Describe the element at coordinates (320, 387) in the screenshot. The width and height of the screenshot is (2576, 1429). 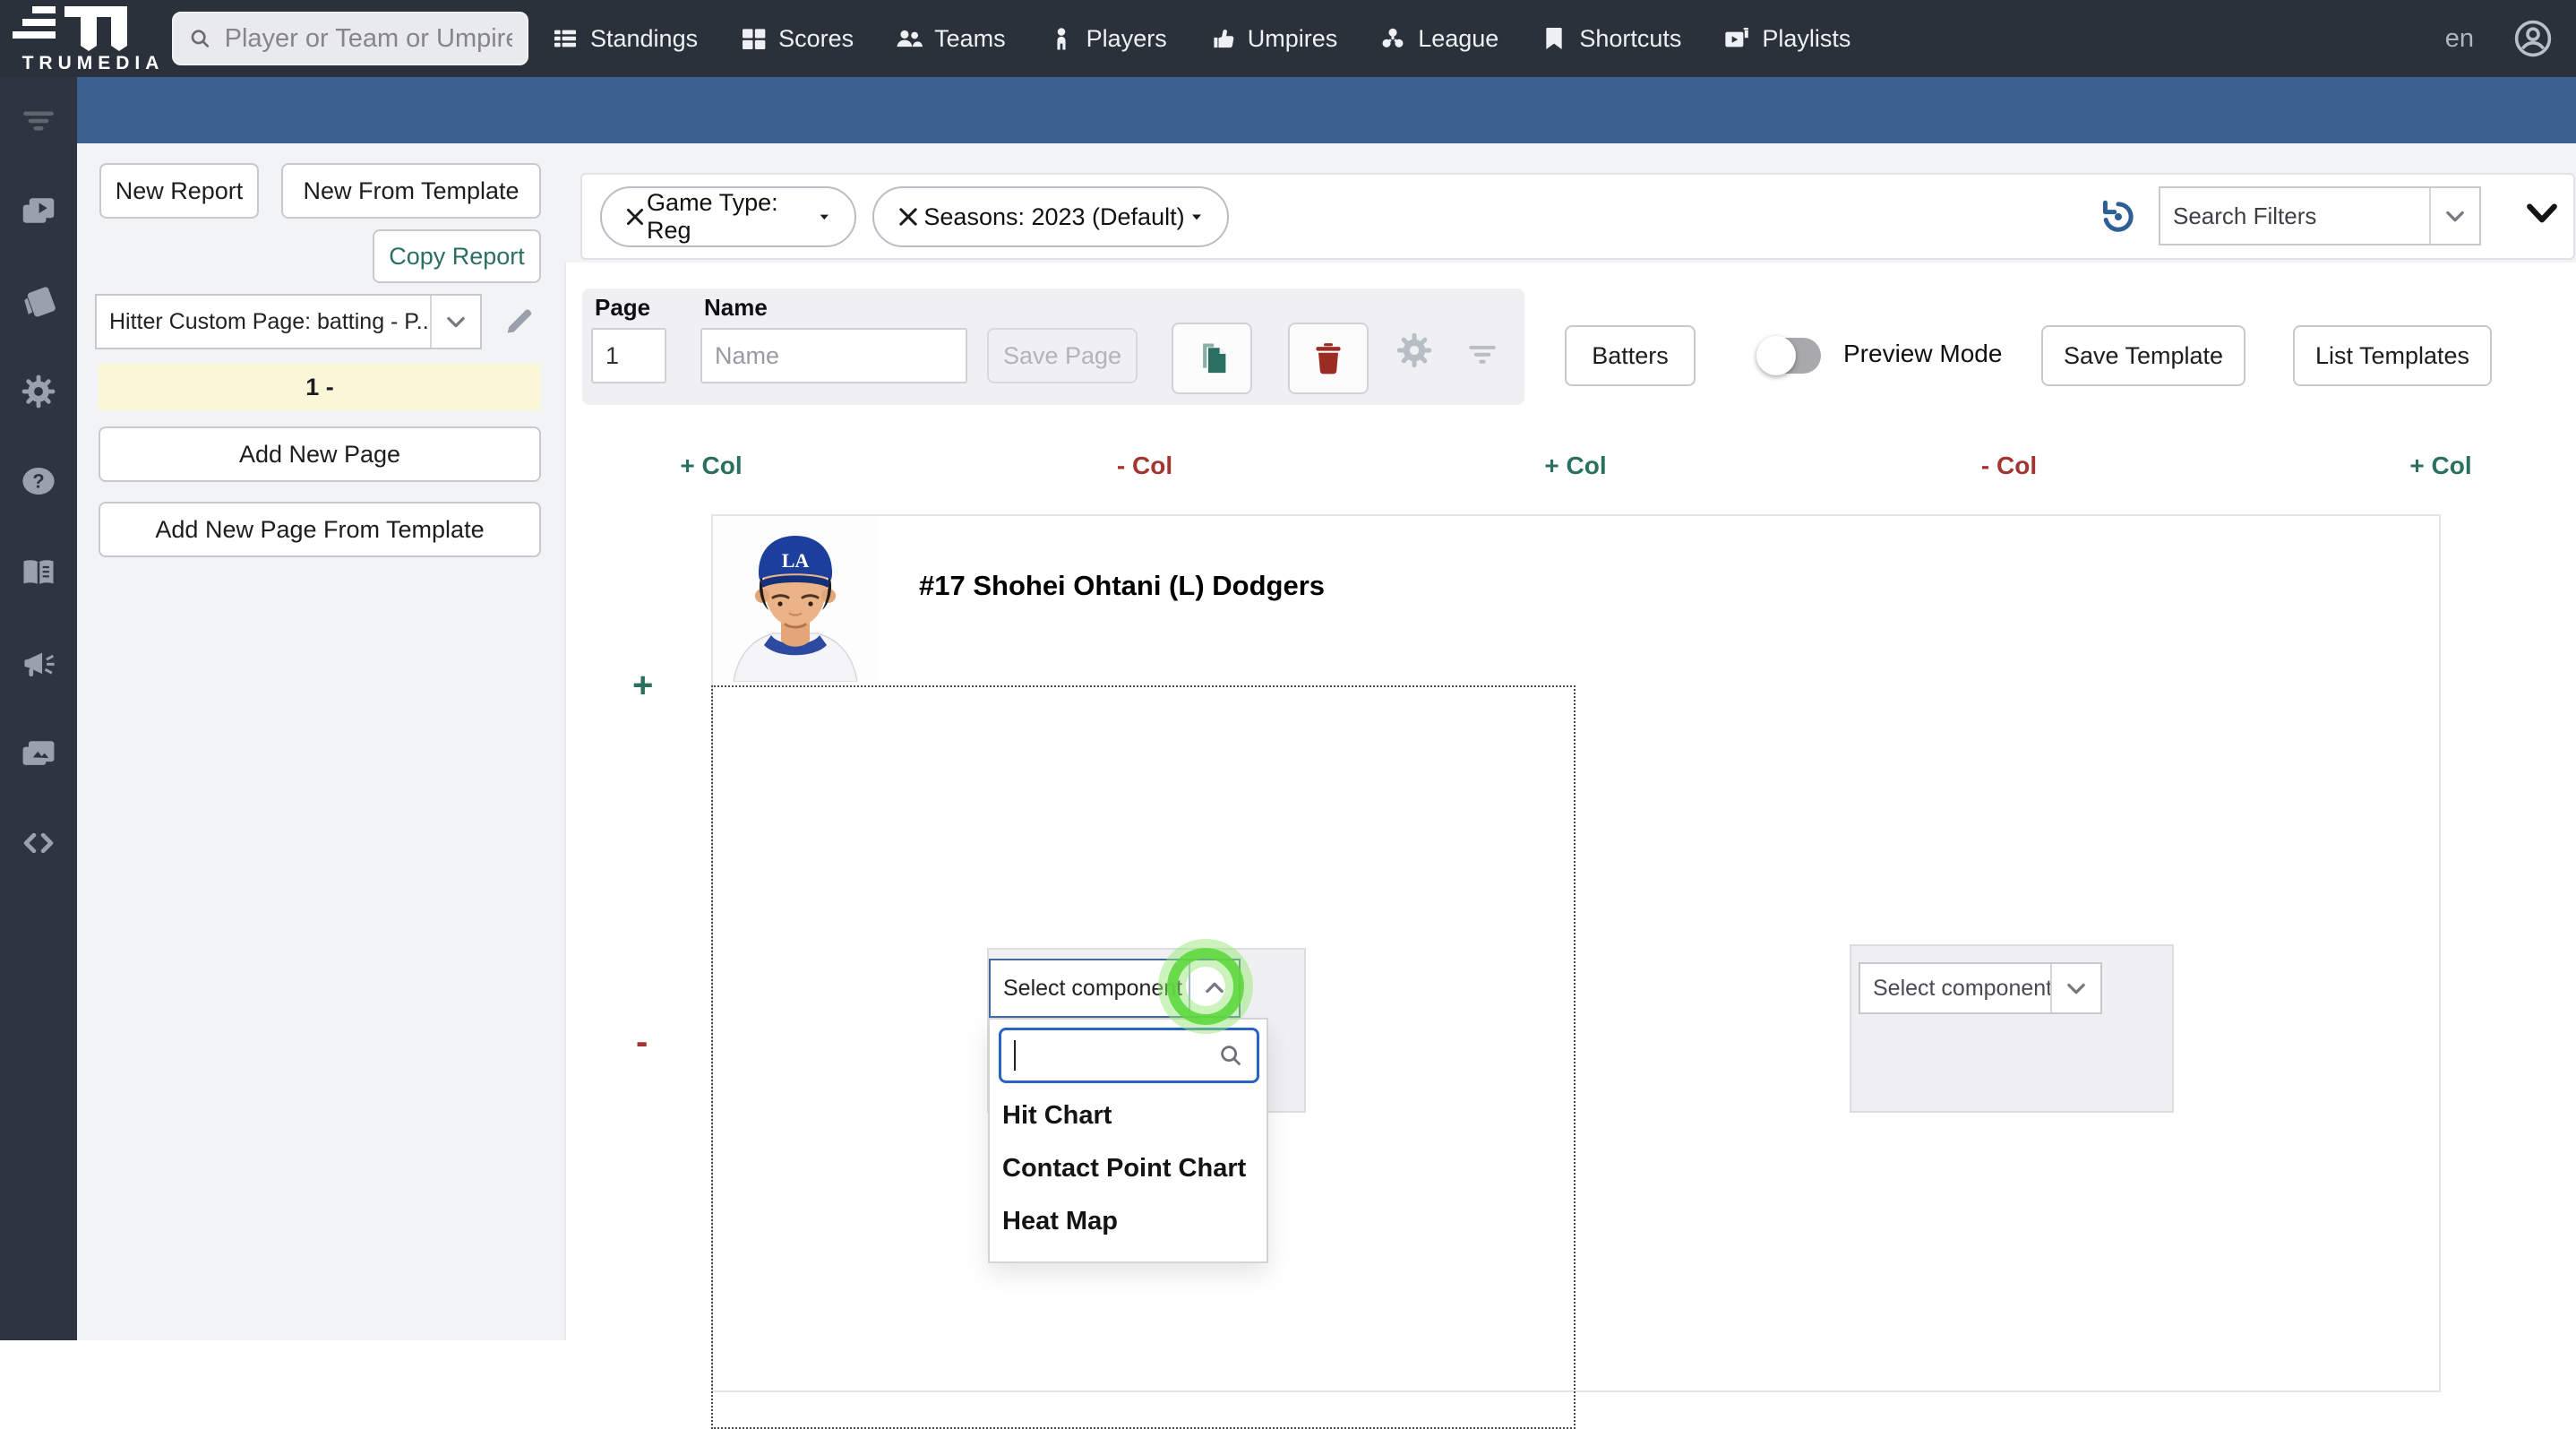
I see `page-list-item-1: 1 -` at that location.